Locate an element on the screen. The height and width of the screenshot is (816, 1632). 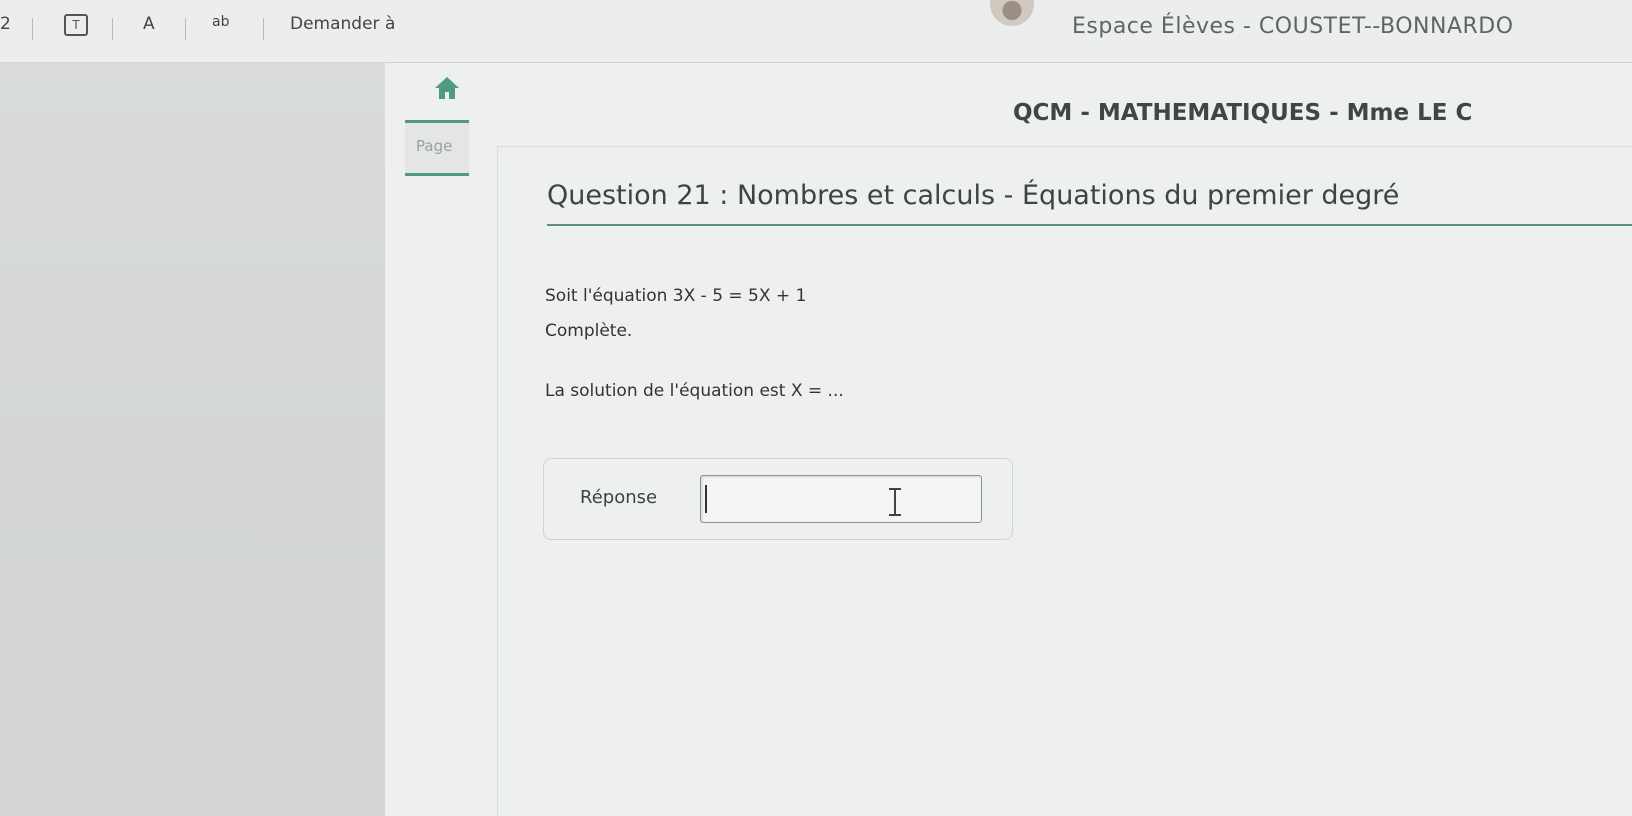
question-equation: Soit l'équation 3X - 5 = 5X + 1 is located at coordinates (676, 296).